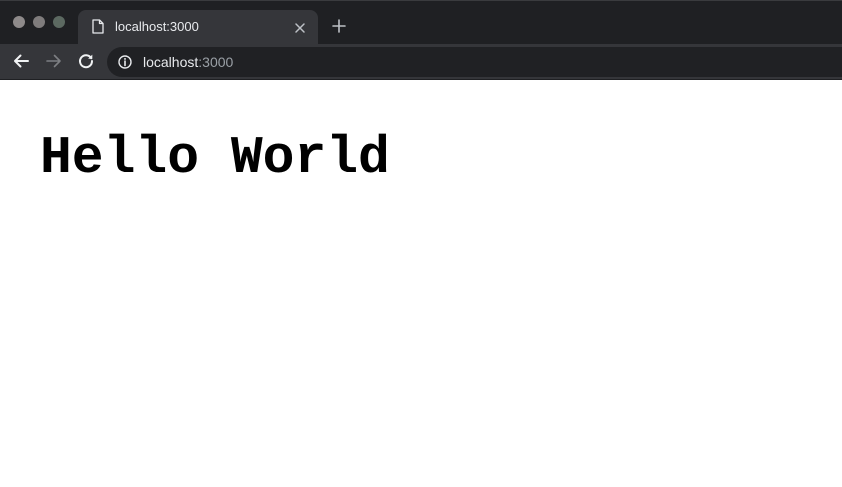  I want to click on url-host: localhost, so click(171, 62).